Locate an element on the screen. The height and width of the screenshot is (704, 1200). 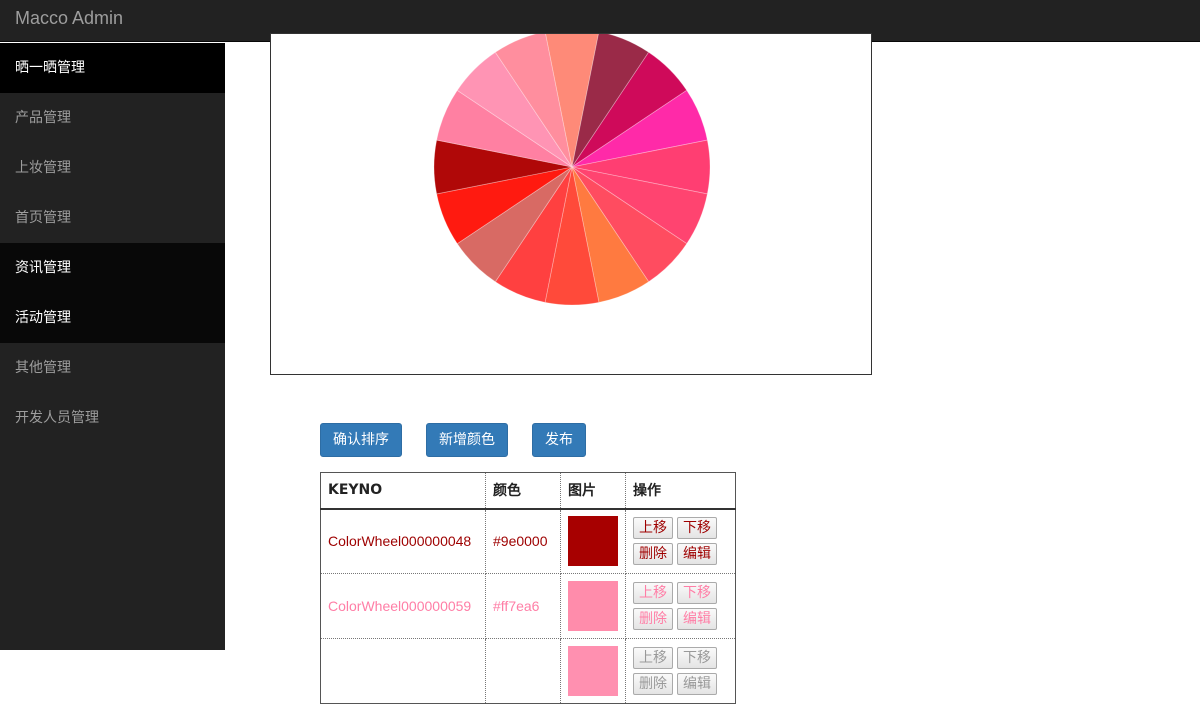
table-row: 上移 下移 删除 编辑 is located at coordinates (528, 671).